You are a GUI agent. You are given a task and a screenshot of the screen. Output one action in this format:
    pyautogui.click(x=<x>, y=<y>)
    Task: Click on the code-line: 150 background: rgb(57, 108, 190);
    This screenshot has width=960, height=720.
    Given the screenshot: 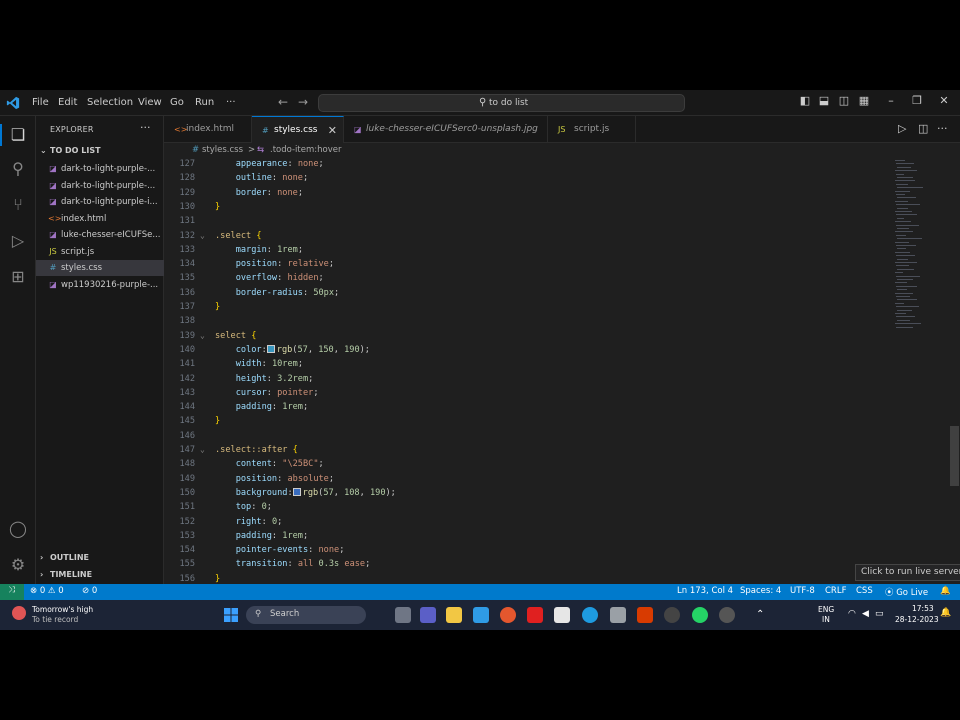 What is the action you would take?
    pyautogui.click(x=524, y=493)
    